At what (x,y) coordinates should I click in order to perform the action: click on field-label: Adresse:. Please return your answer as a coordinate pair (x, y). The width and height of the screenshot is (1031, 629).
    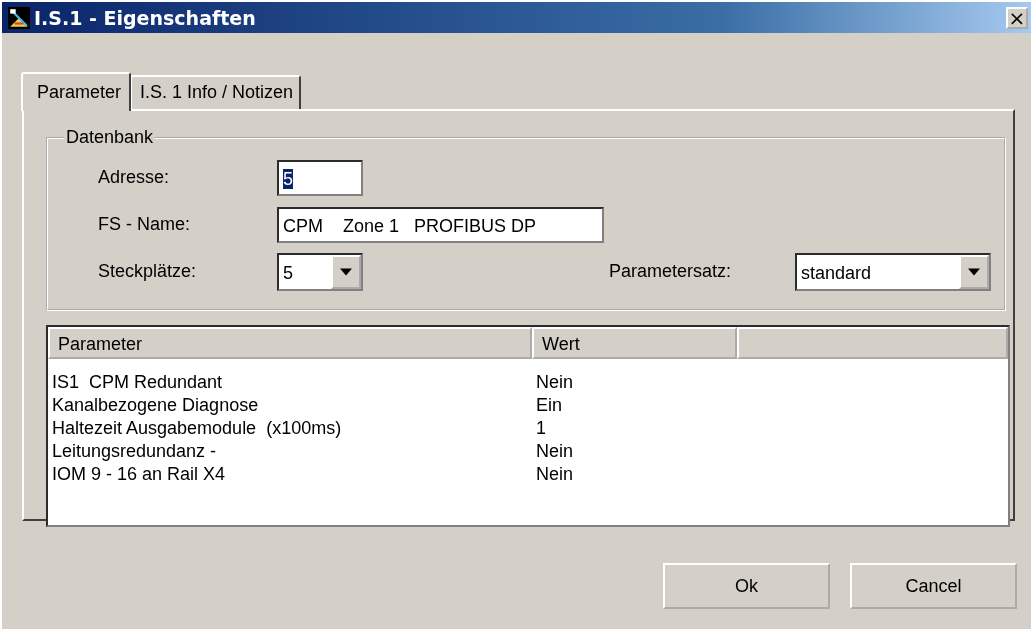
    Looking at the image, I should click on (134, 177).